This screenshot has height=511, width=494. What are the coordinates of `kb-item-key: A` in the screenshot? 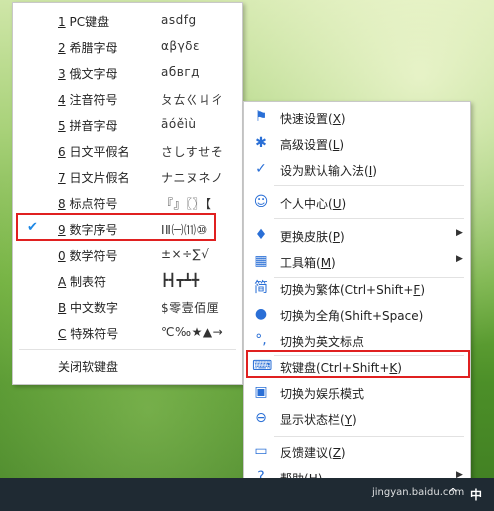 It's located at (62, 282).